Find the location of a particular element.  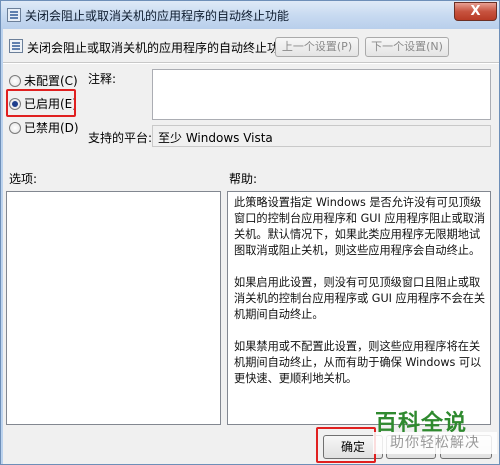

radio-disabled-circle is located at coordinates (15, 128).